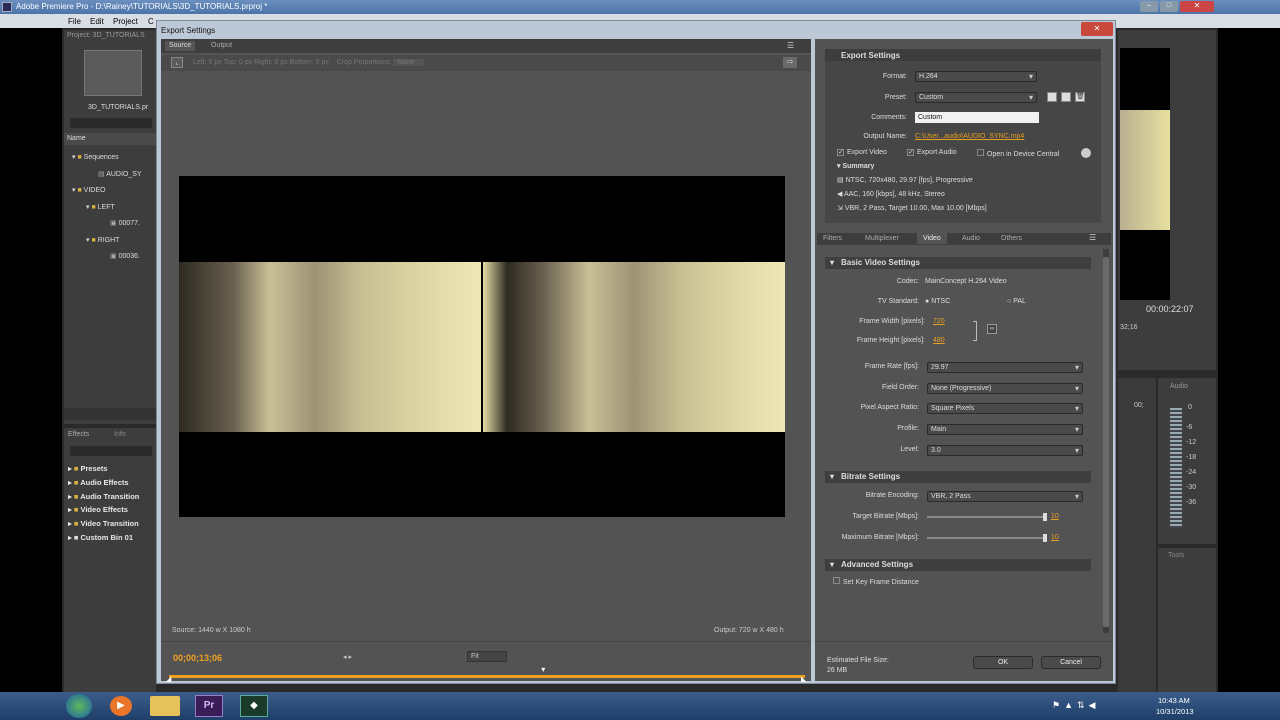 The height and width of the screenshot is (720, 1280). Describe the element at coordinates (1005, 388) in the screenshot. I see `field-order-select: None (Progressive)` at that location.